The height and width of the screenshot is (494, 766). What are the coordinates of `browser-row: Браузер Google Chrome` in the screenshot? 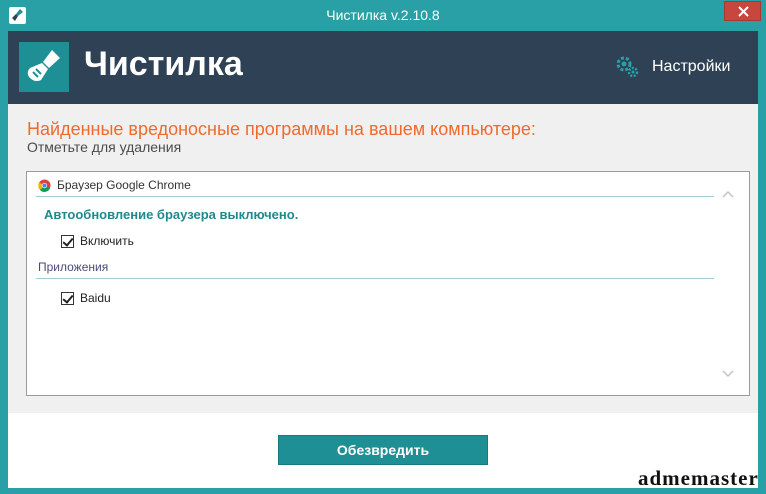 It's located at (114, 185).